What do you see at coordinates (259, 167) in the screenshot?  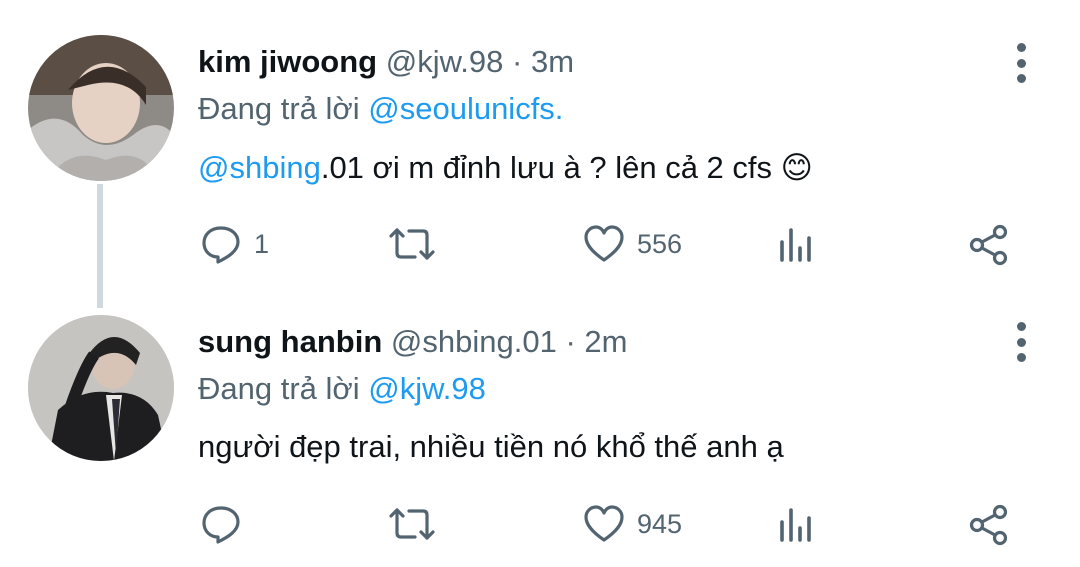 I see `mention-link: @shbing` at bounding box center [259, 167].